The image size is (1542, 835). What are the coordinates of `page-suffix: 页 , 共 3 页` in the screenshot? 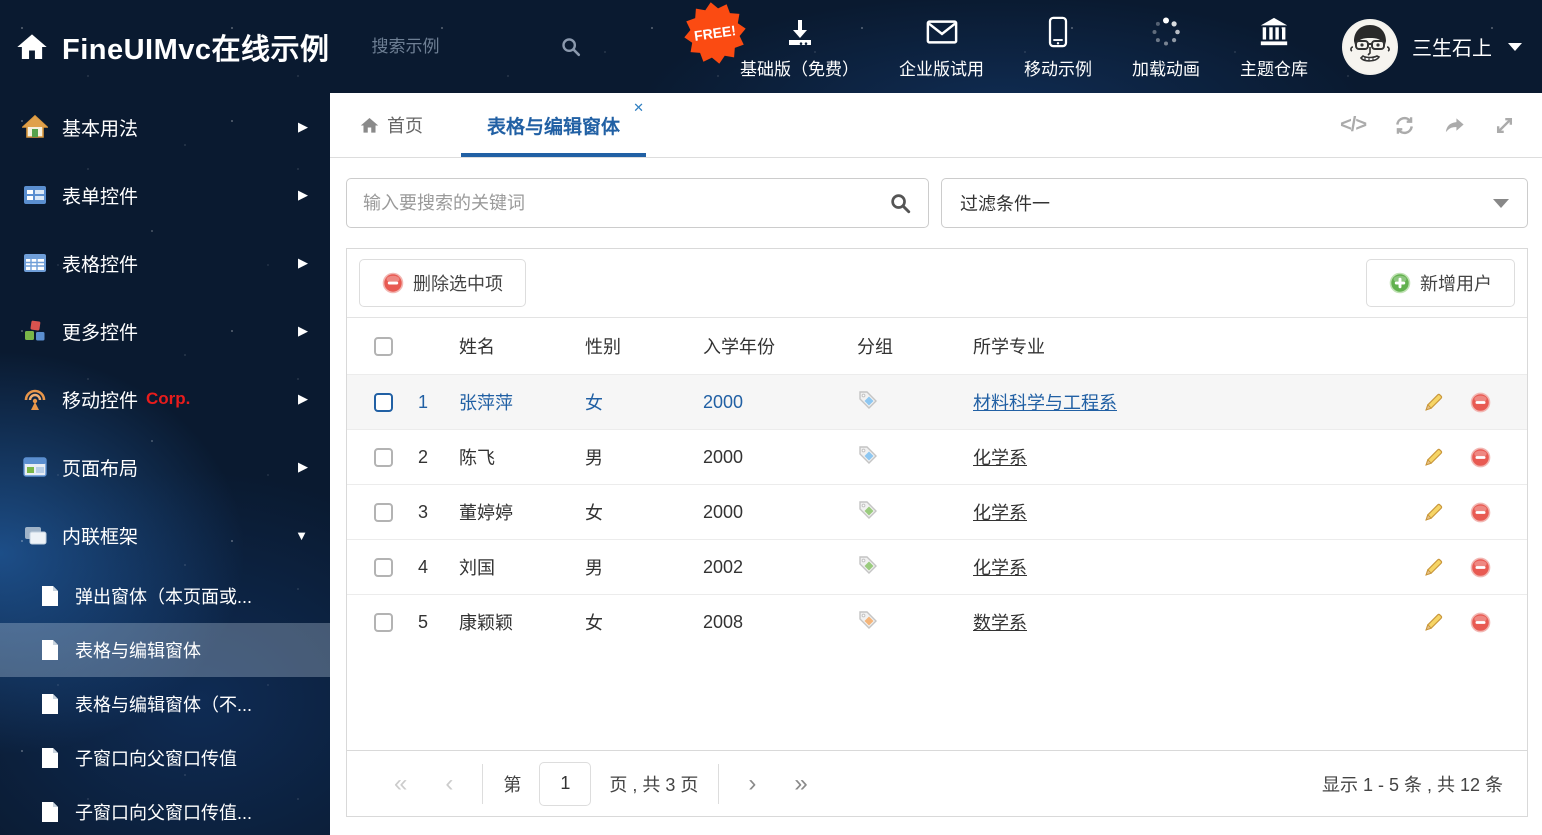 It's located at (654, 784).